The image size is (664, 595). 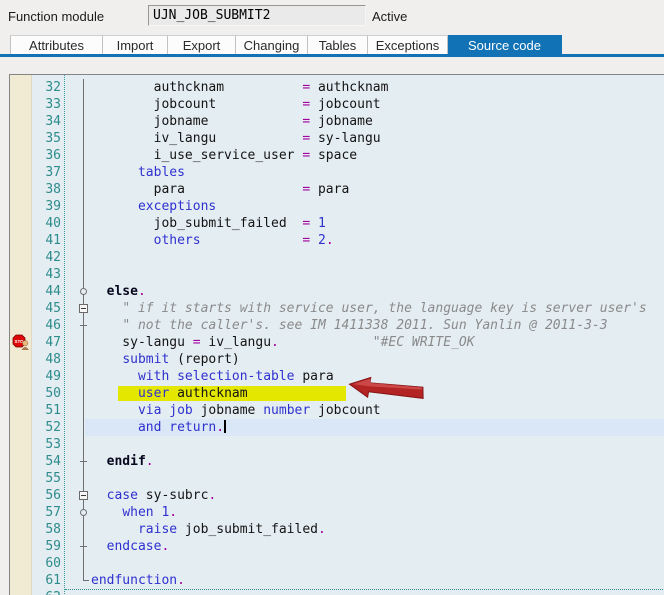 I want to click on code-line-53: 53, so click(x=337, y=444).